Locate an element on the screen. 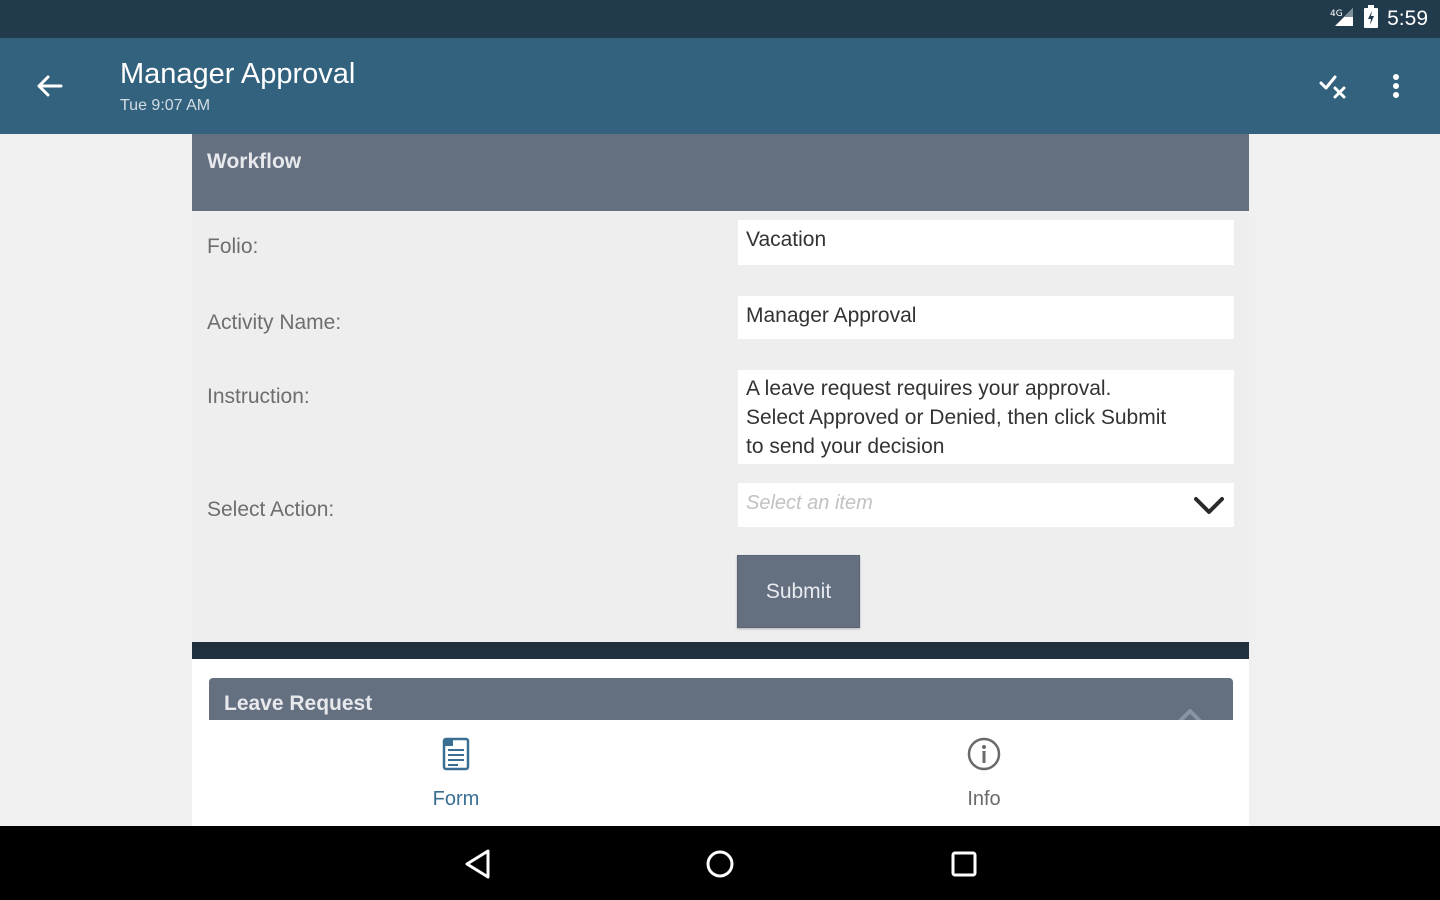  folio-label: Folio: is located at coordinates (233, 246).